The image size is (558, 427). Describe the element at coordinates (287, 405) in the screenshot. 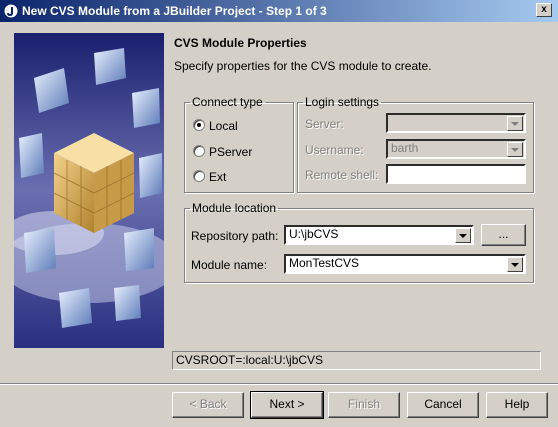

I see `next-button: Next >` at that location.